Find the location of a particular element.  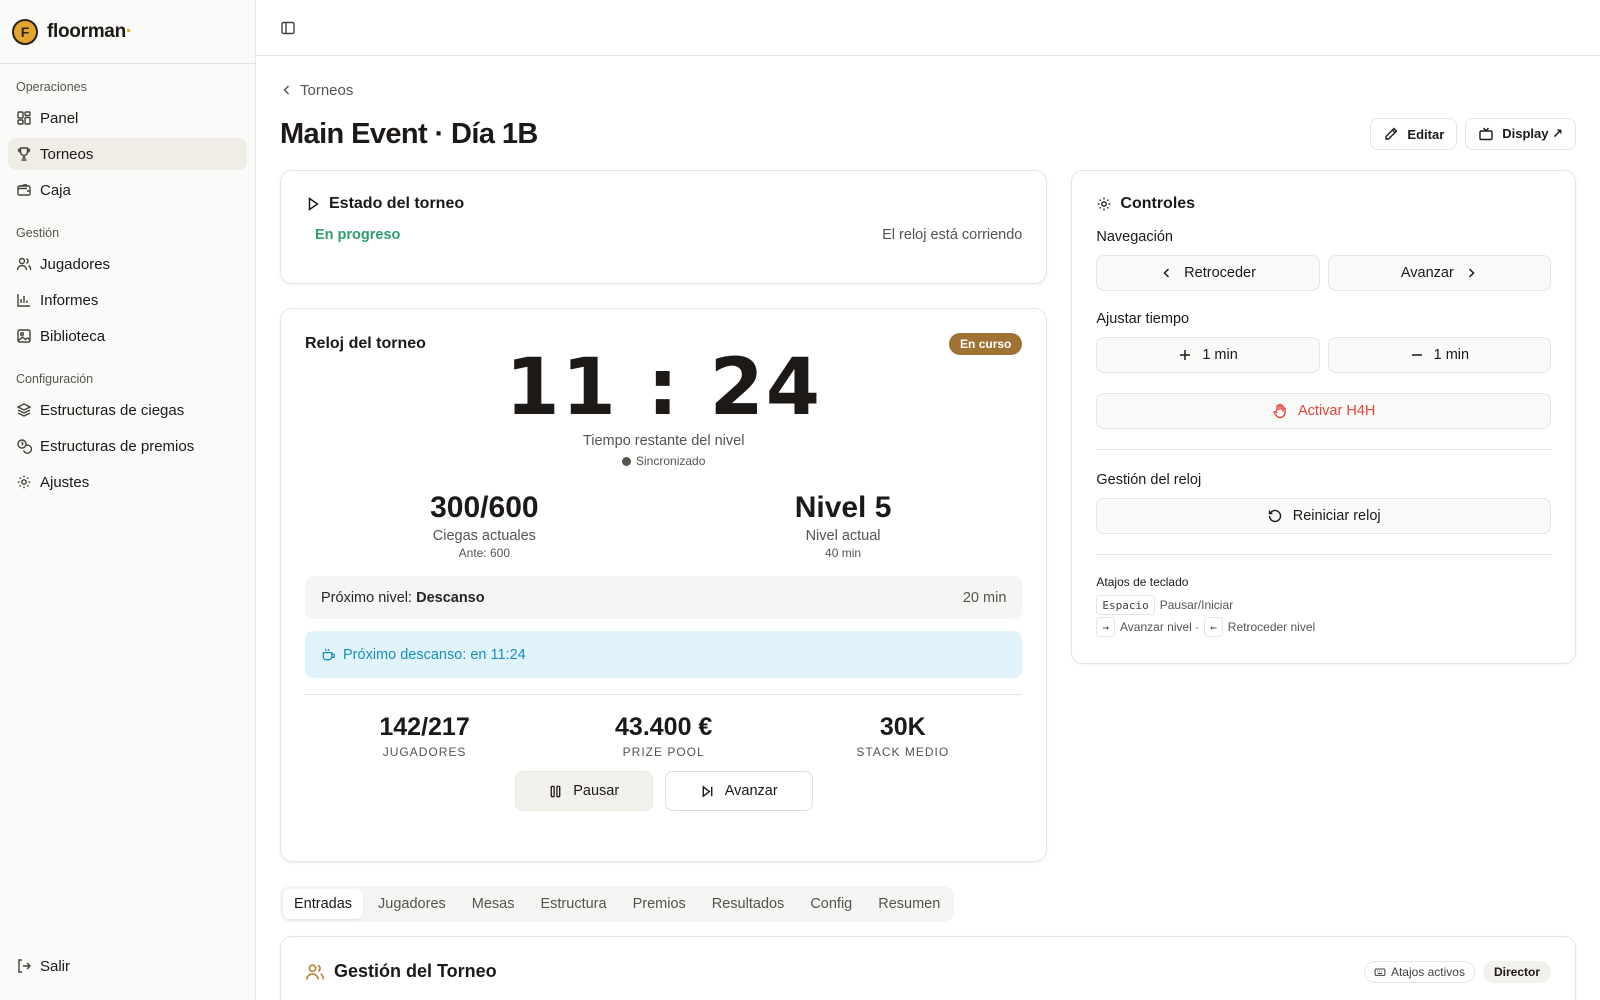

sidebar-item-informes: Informes is located at coordinates (127, 300).